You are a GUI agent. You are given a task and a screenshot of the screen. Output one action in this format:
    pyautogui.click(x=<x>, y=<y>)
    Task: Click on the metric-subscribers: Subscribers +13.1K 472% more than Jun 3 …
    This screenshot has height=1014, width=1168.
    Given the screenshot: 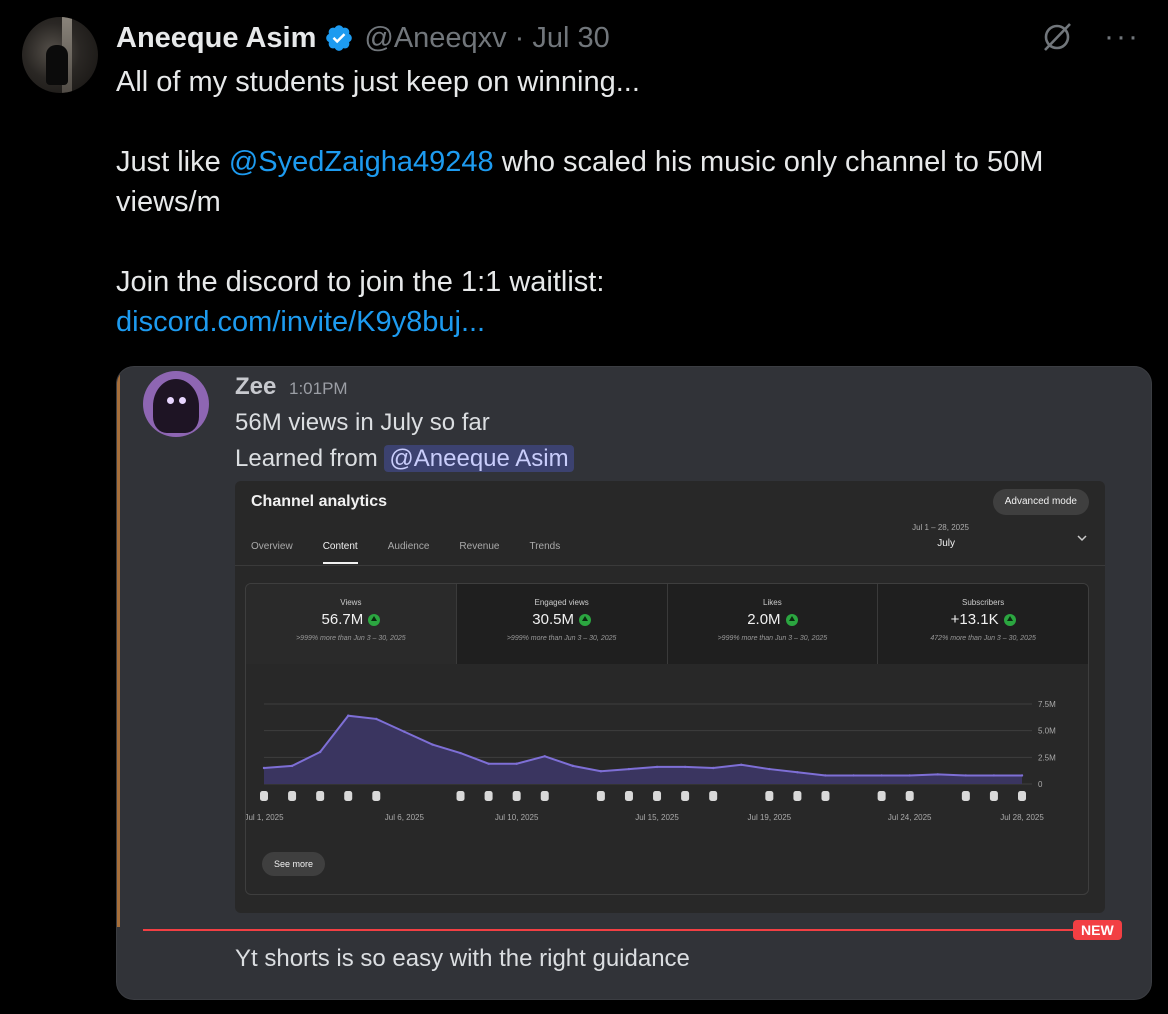 What is the action you would take?
    pyautogui.click(x=983, y=624)
    